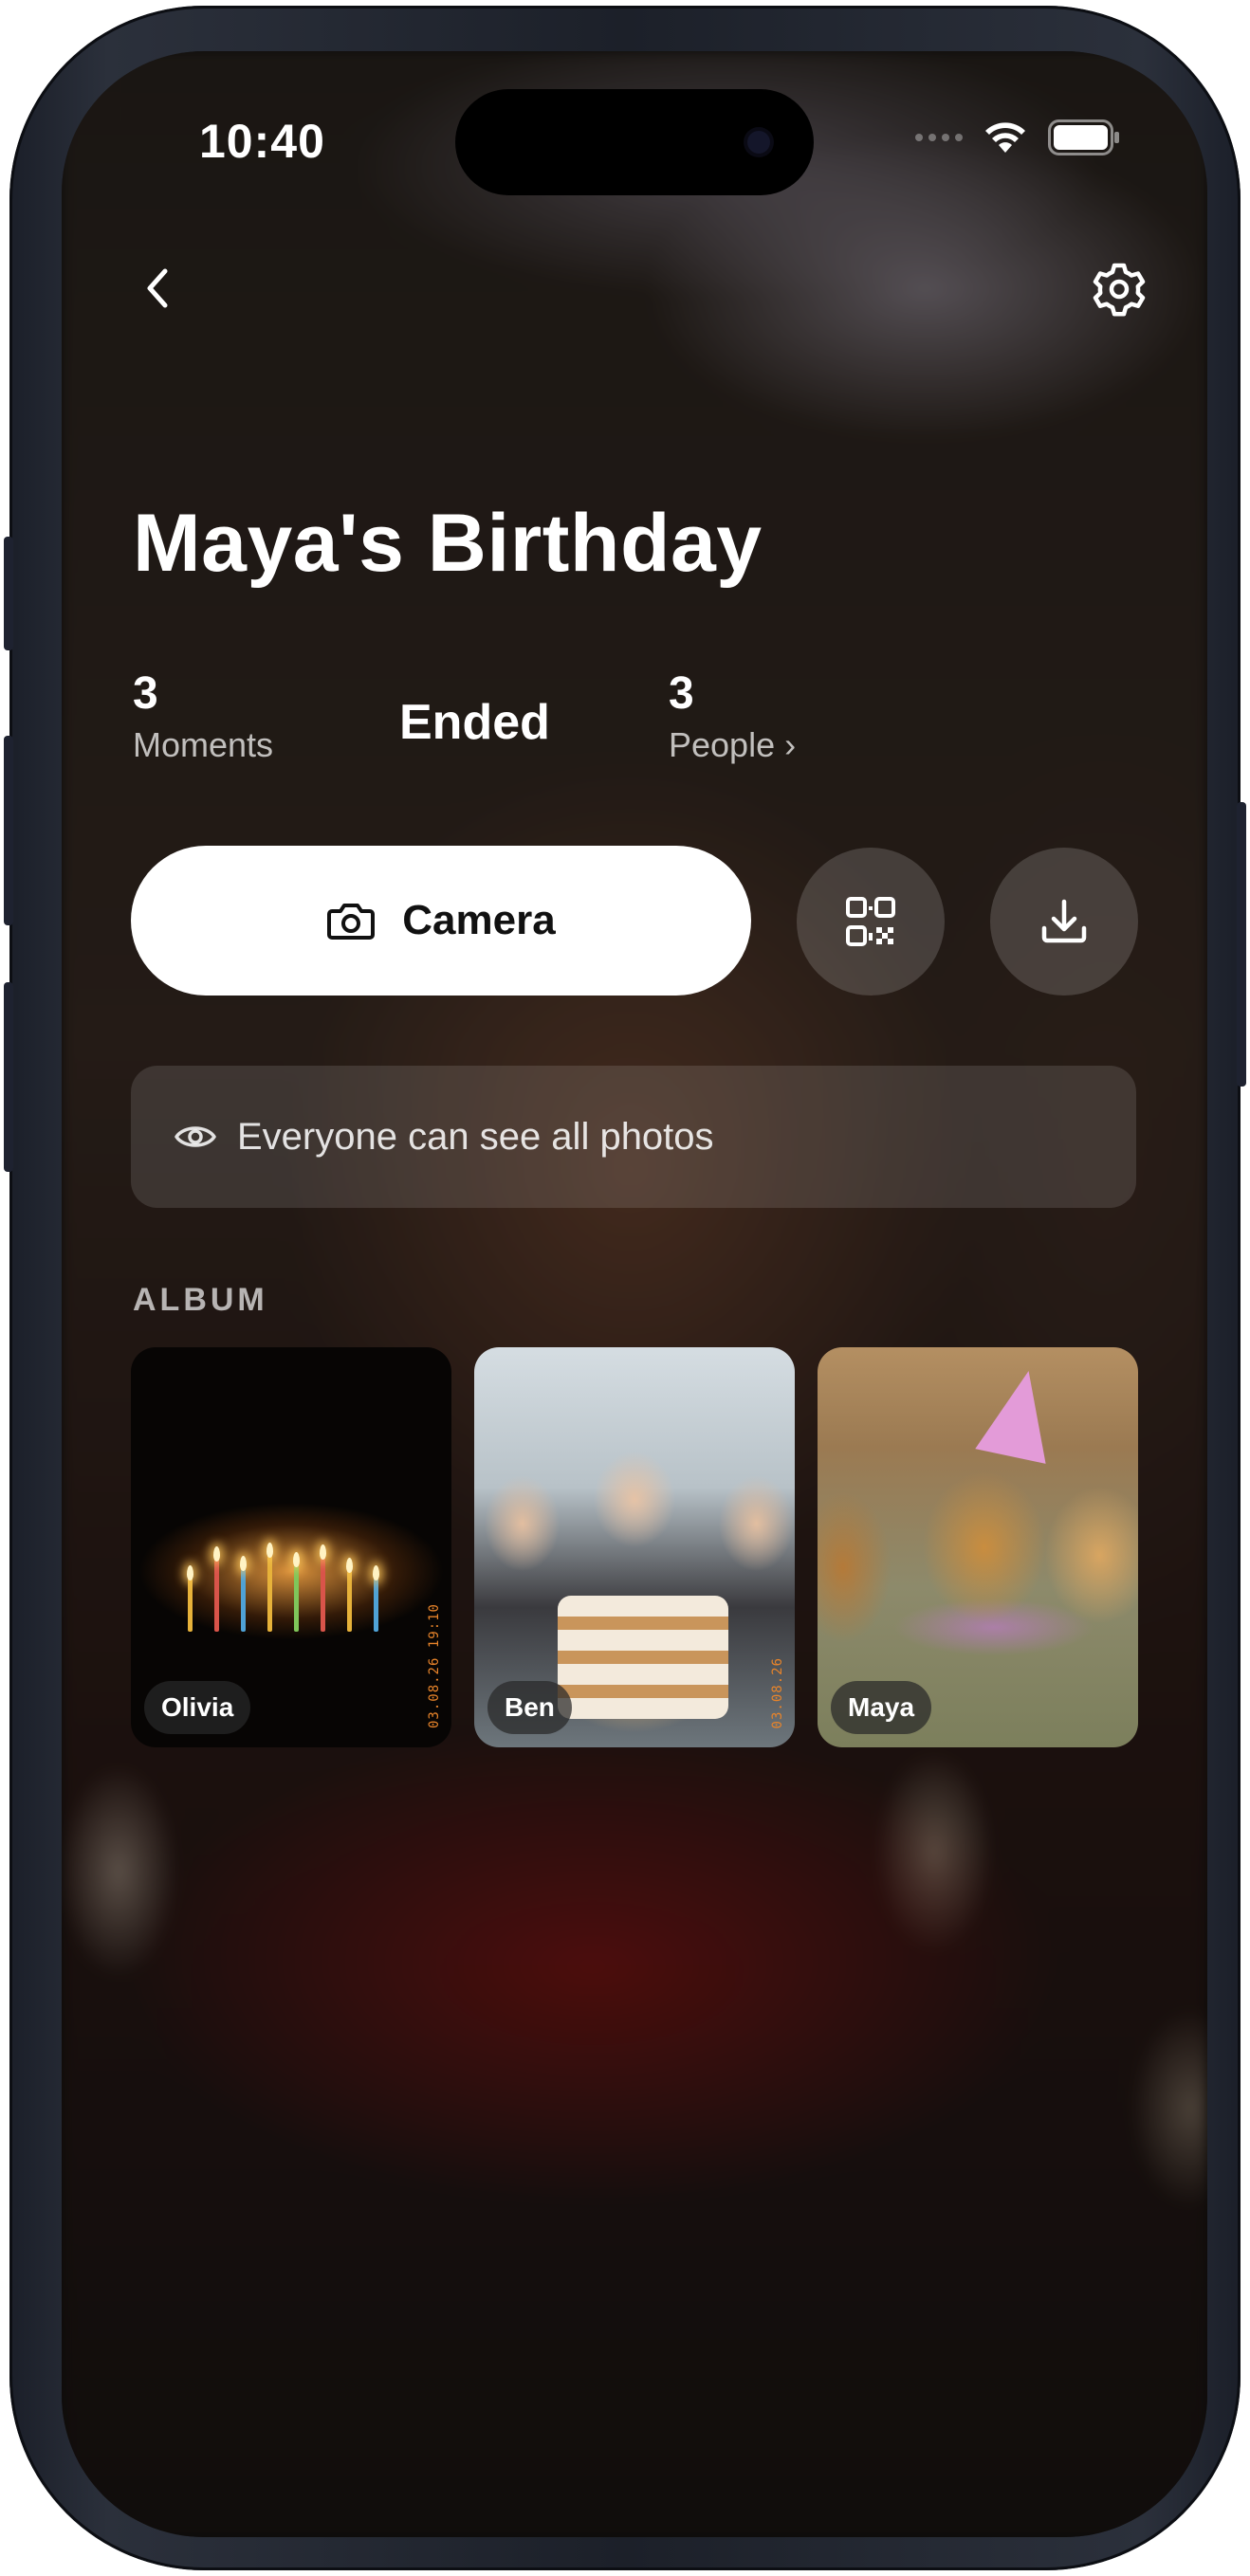 The image size is (1250, 2576). What do you see at coordinates (1241, 944) in the screenshot?
I see `power-button` at bounding box center [1241, 944].